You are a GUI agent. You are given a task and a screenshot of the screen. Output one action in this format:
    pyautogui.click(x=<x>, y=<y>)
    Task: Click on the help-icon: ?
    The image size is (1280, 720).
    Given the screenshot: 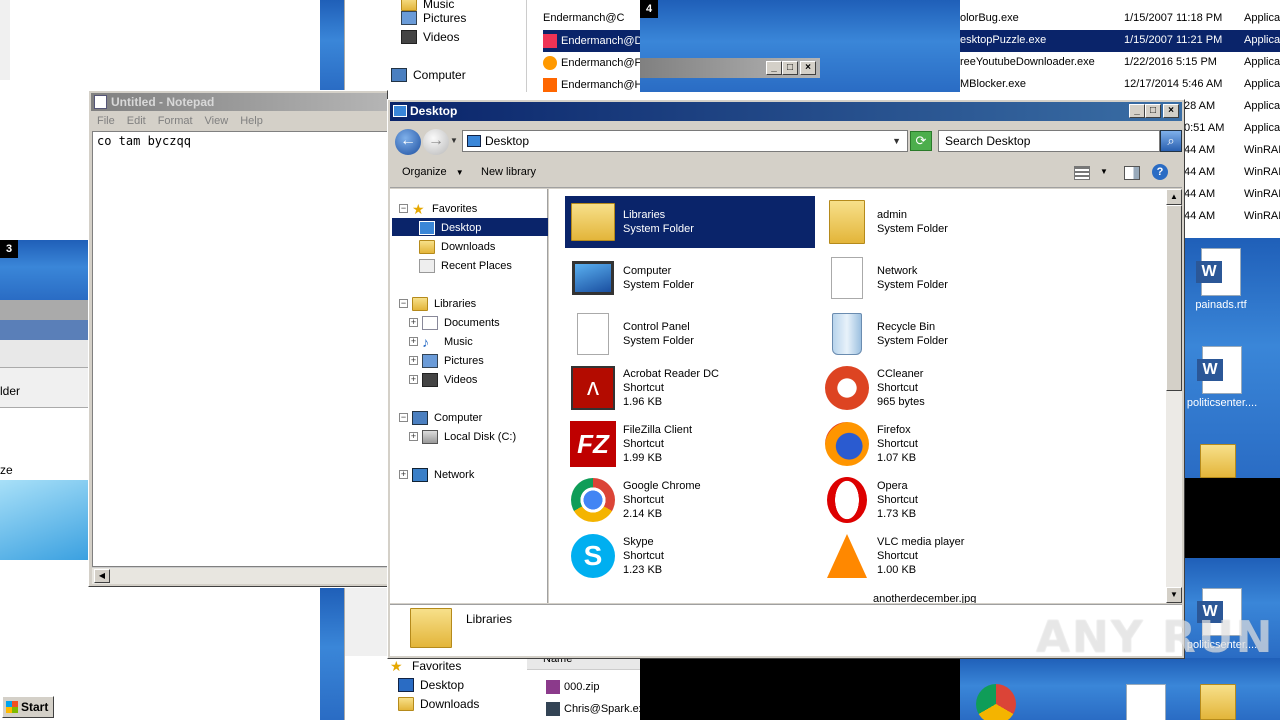 What is the action you would take?
    pyautogui.click(x=1160, y=172)
    